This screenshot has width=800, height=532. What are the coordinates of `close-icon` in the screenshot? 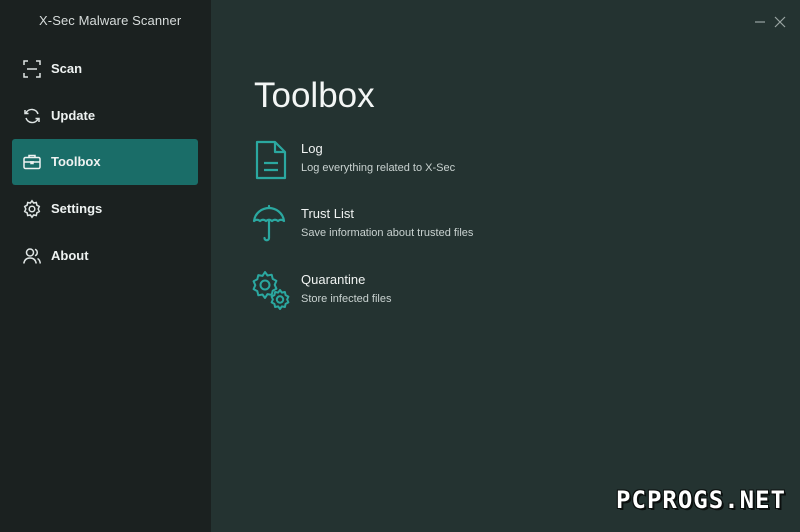 It's located at (780, 22).